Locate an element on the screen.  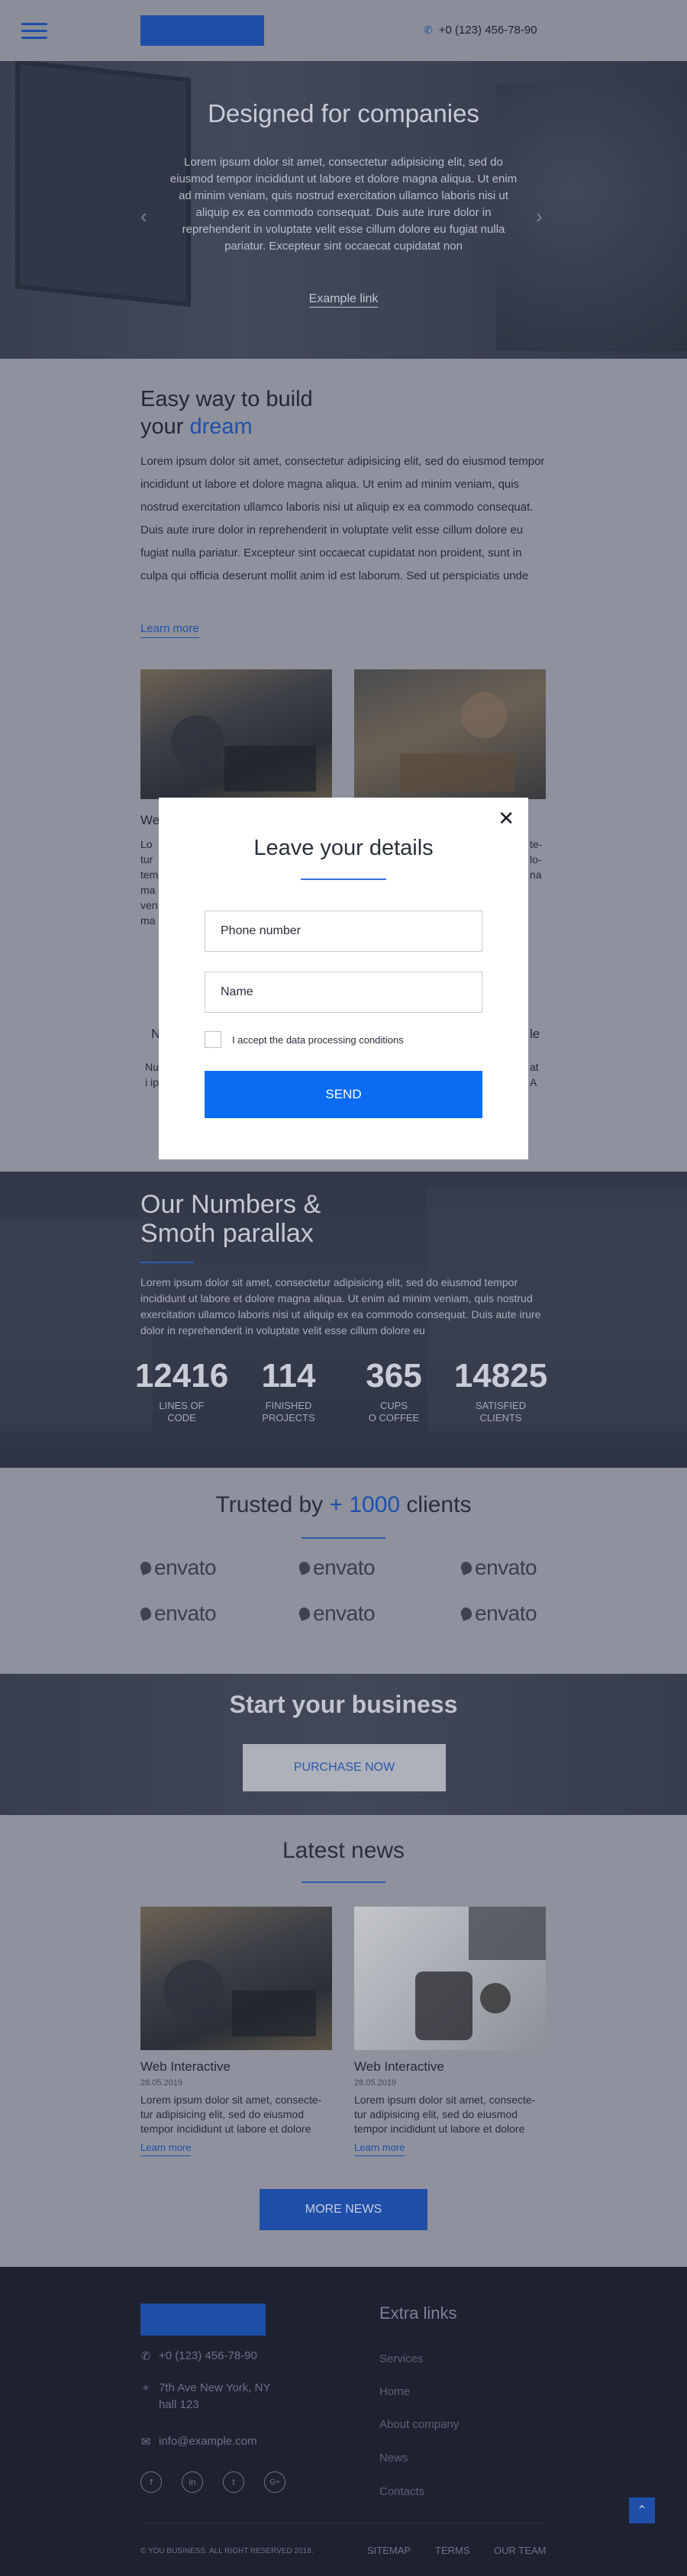
team-photo-right is located at coordinates (450, 734).